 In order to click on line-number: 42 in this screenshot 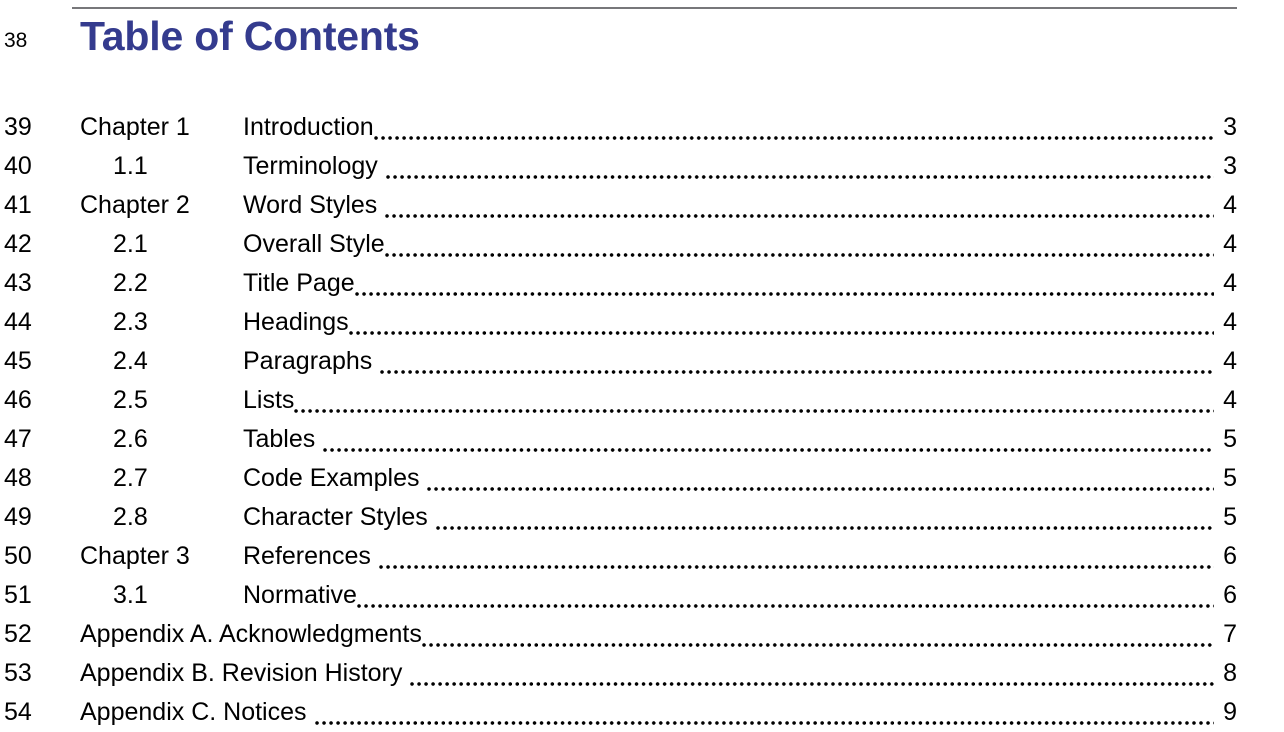, I will do `click(18, 244)`.